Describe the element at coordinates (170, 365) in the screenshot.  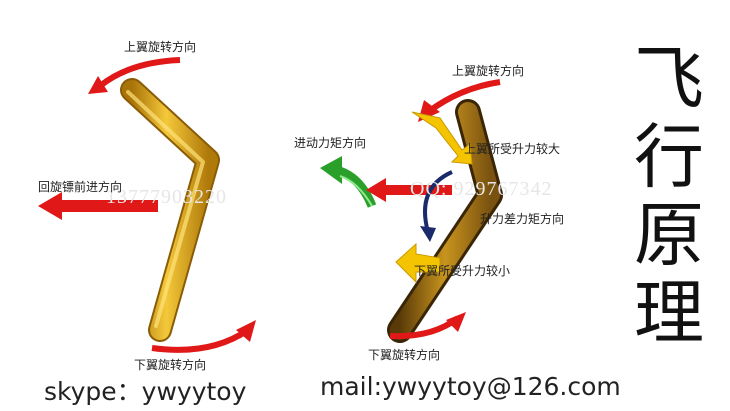
I see `left-bottom-rotation-label: 下翼旋转方向` at that location.